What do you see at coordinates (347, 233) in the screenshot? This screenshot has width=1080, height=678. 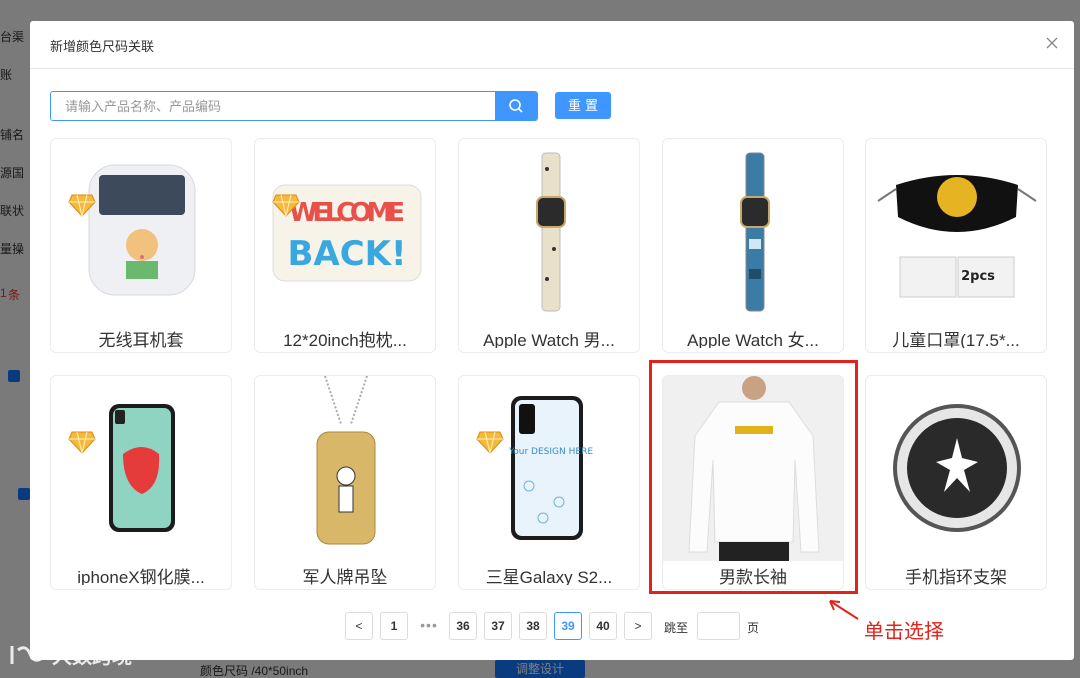 I see `pillow-image: WELCOME BACK!` at bounding box center [347, 233].